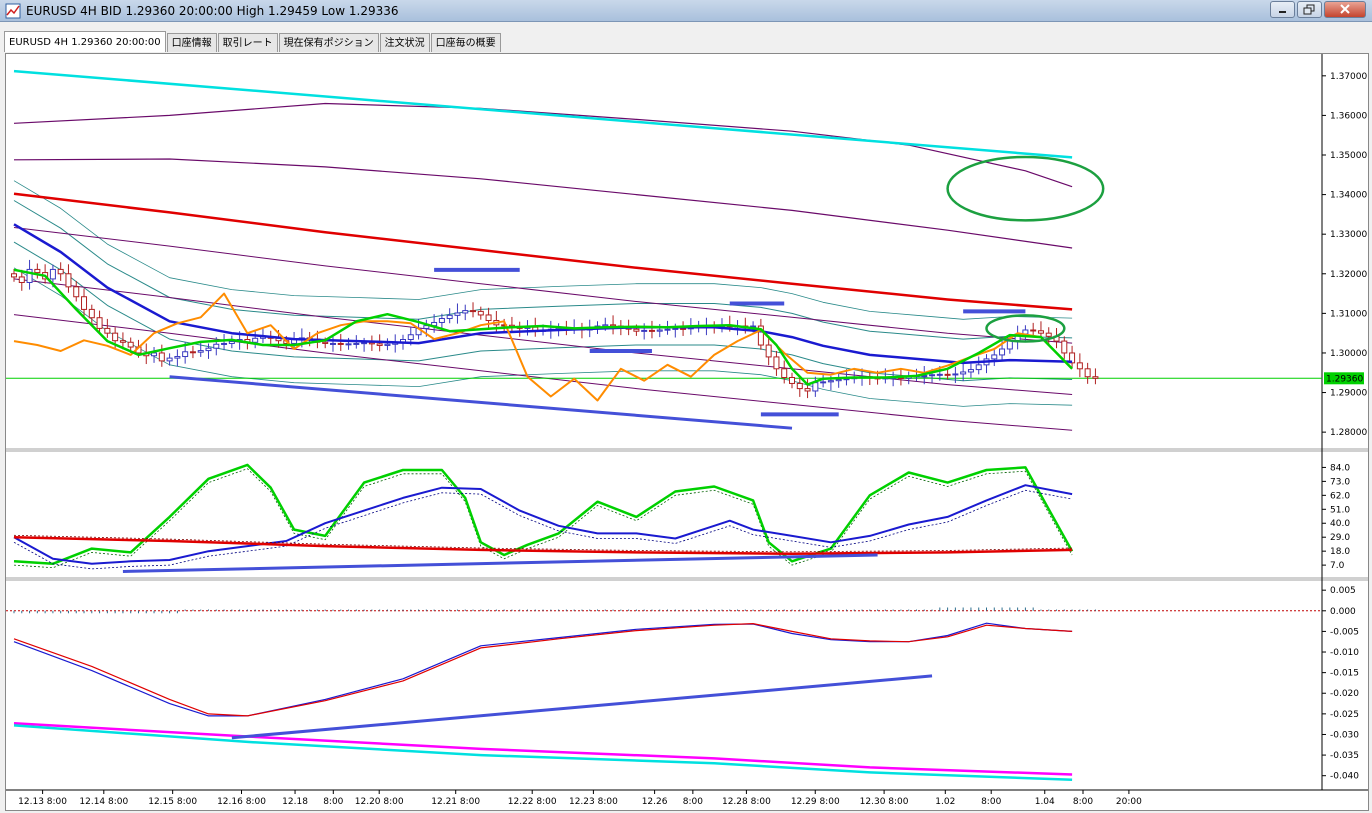  I want to click on bollinger-lower-line, so click(543, 311).